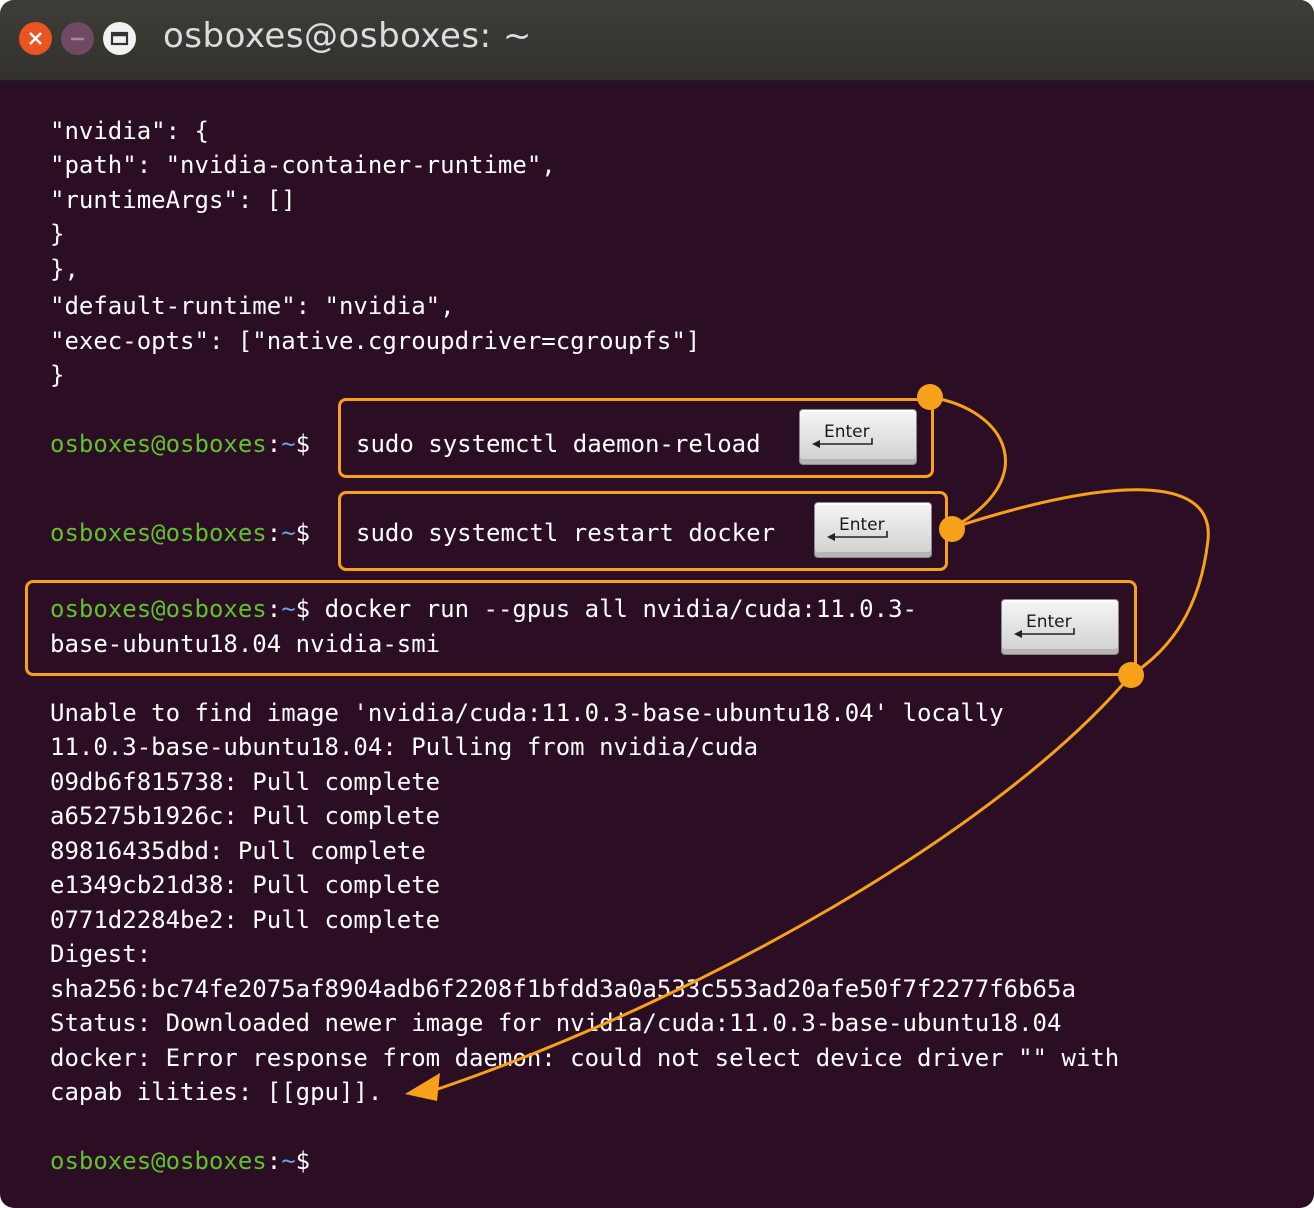 The image size is (1314, 1208). Describe the element at coordinates (422, 1087) in the screenshot. I see `arrowhead-icon` at that location.